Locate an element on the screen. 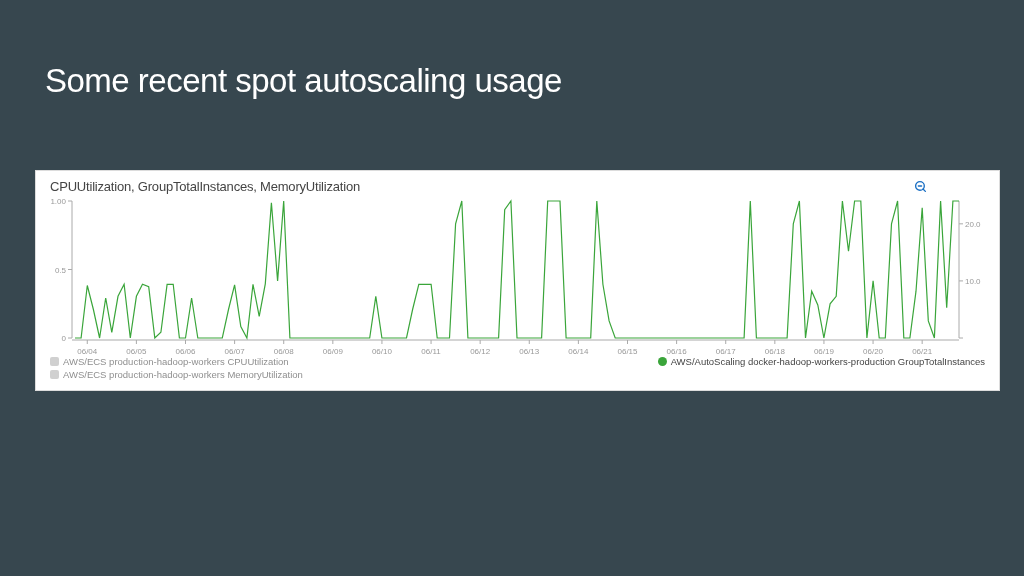  axis-label: 06/20 is located at coordinates (873, 351).